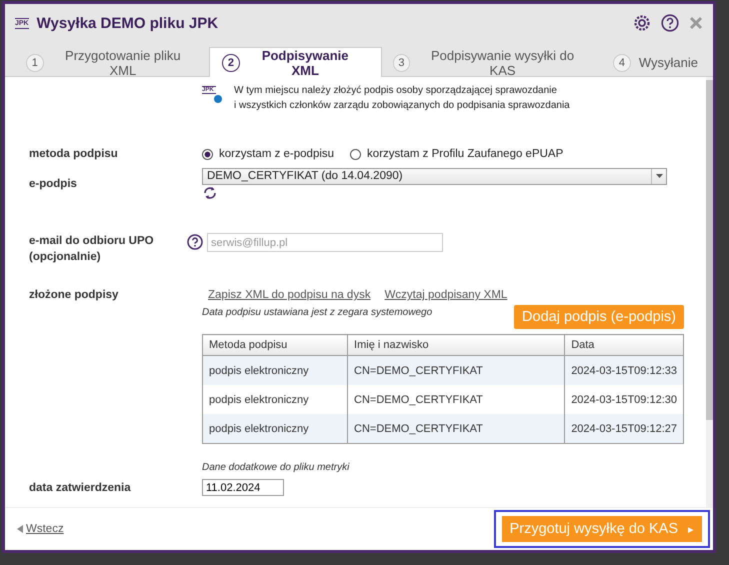 This screenshot has height=565, width=729. I want to click on window-title: Wysyłka DEMO pliku JPK, so click(128, 23).